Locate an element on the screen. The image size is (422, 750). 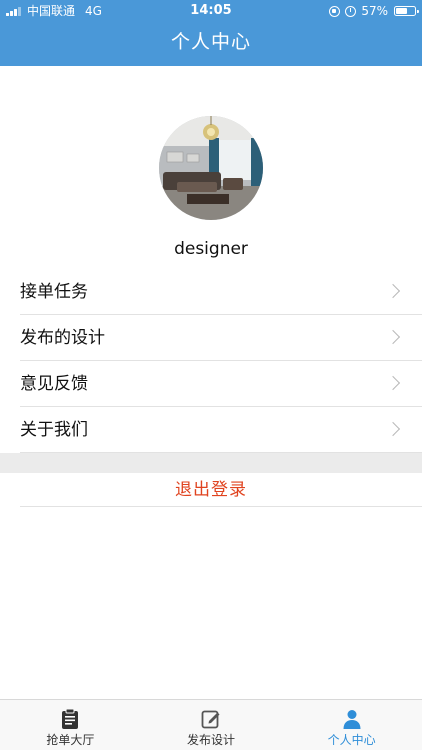
page-title: 个人中心 is located at coordinates (210, 42).